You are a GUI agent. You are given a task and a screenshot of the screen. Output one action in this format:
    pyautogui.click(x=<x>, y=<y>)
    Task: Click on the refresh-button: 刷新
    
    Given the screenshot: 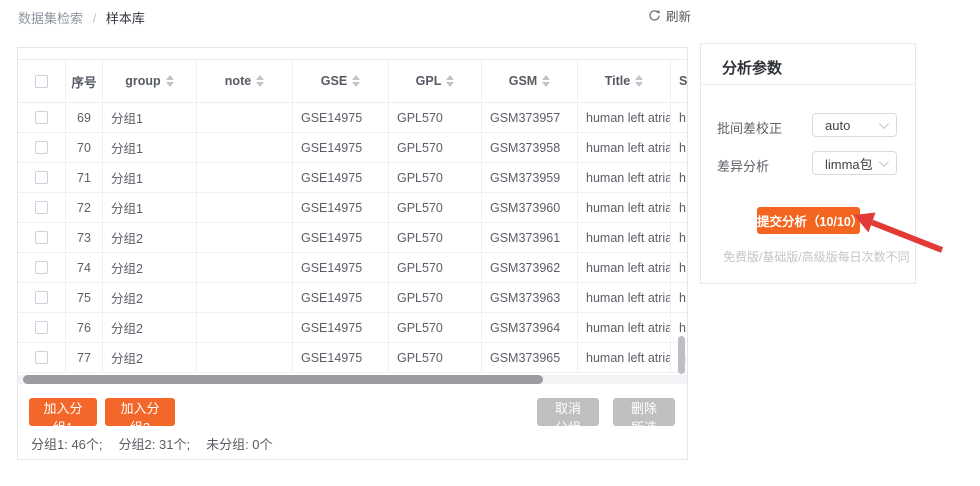 What is the action you would take?
    pyautogui.click(x=669, y=15)
    